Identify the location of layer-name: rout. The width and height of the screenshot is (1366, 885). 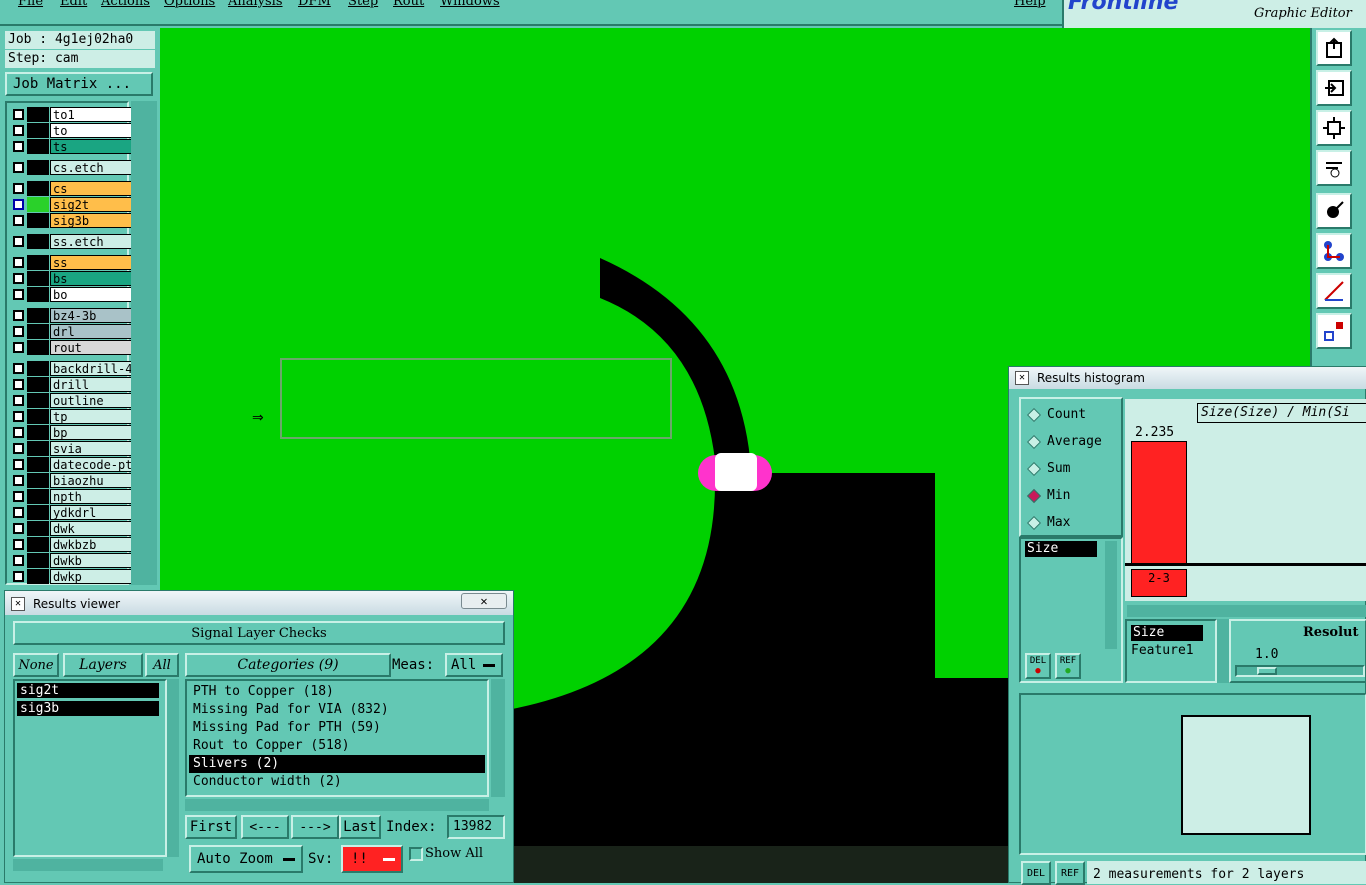
(92, 347).